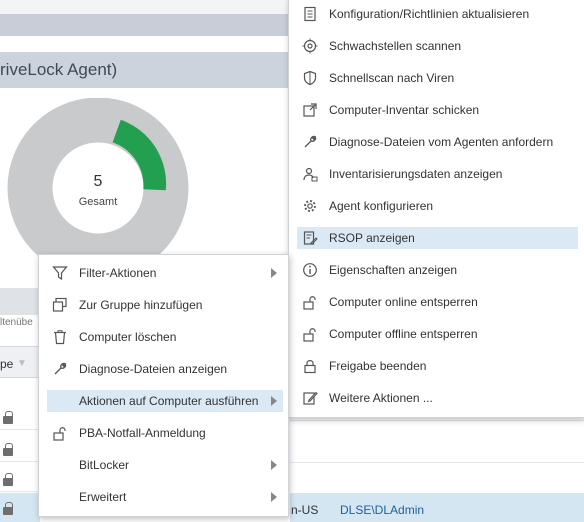  I want to click on menu-item-delete-computer: Computer löschen, so click(165, 337).